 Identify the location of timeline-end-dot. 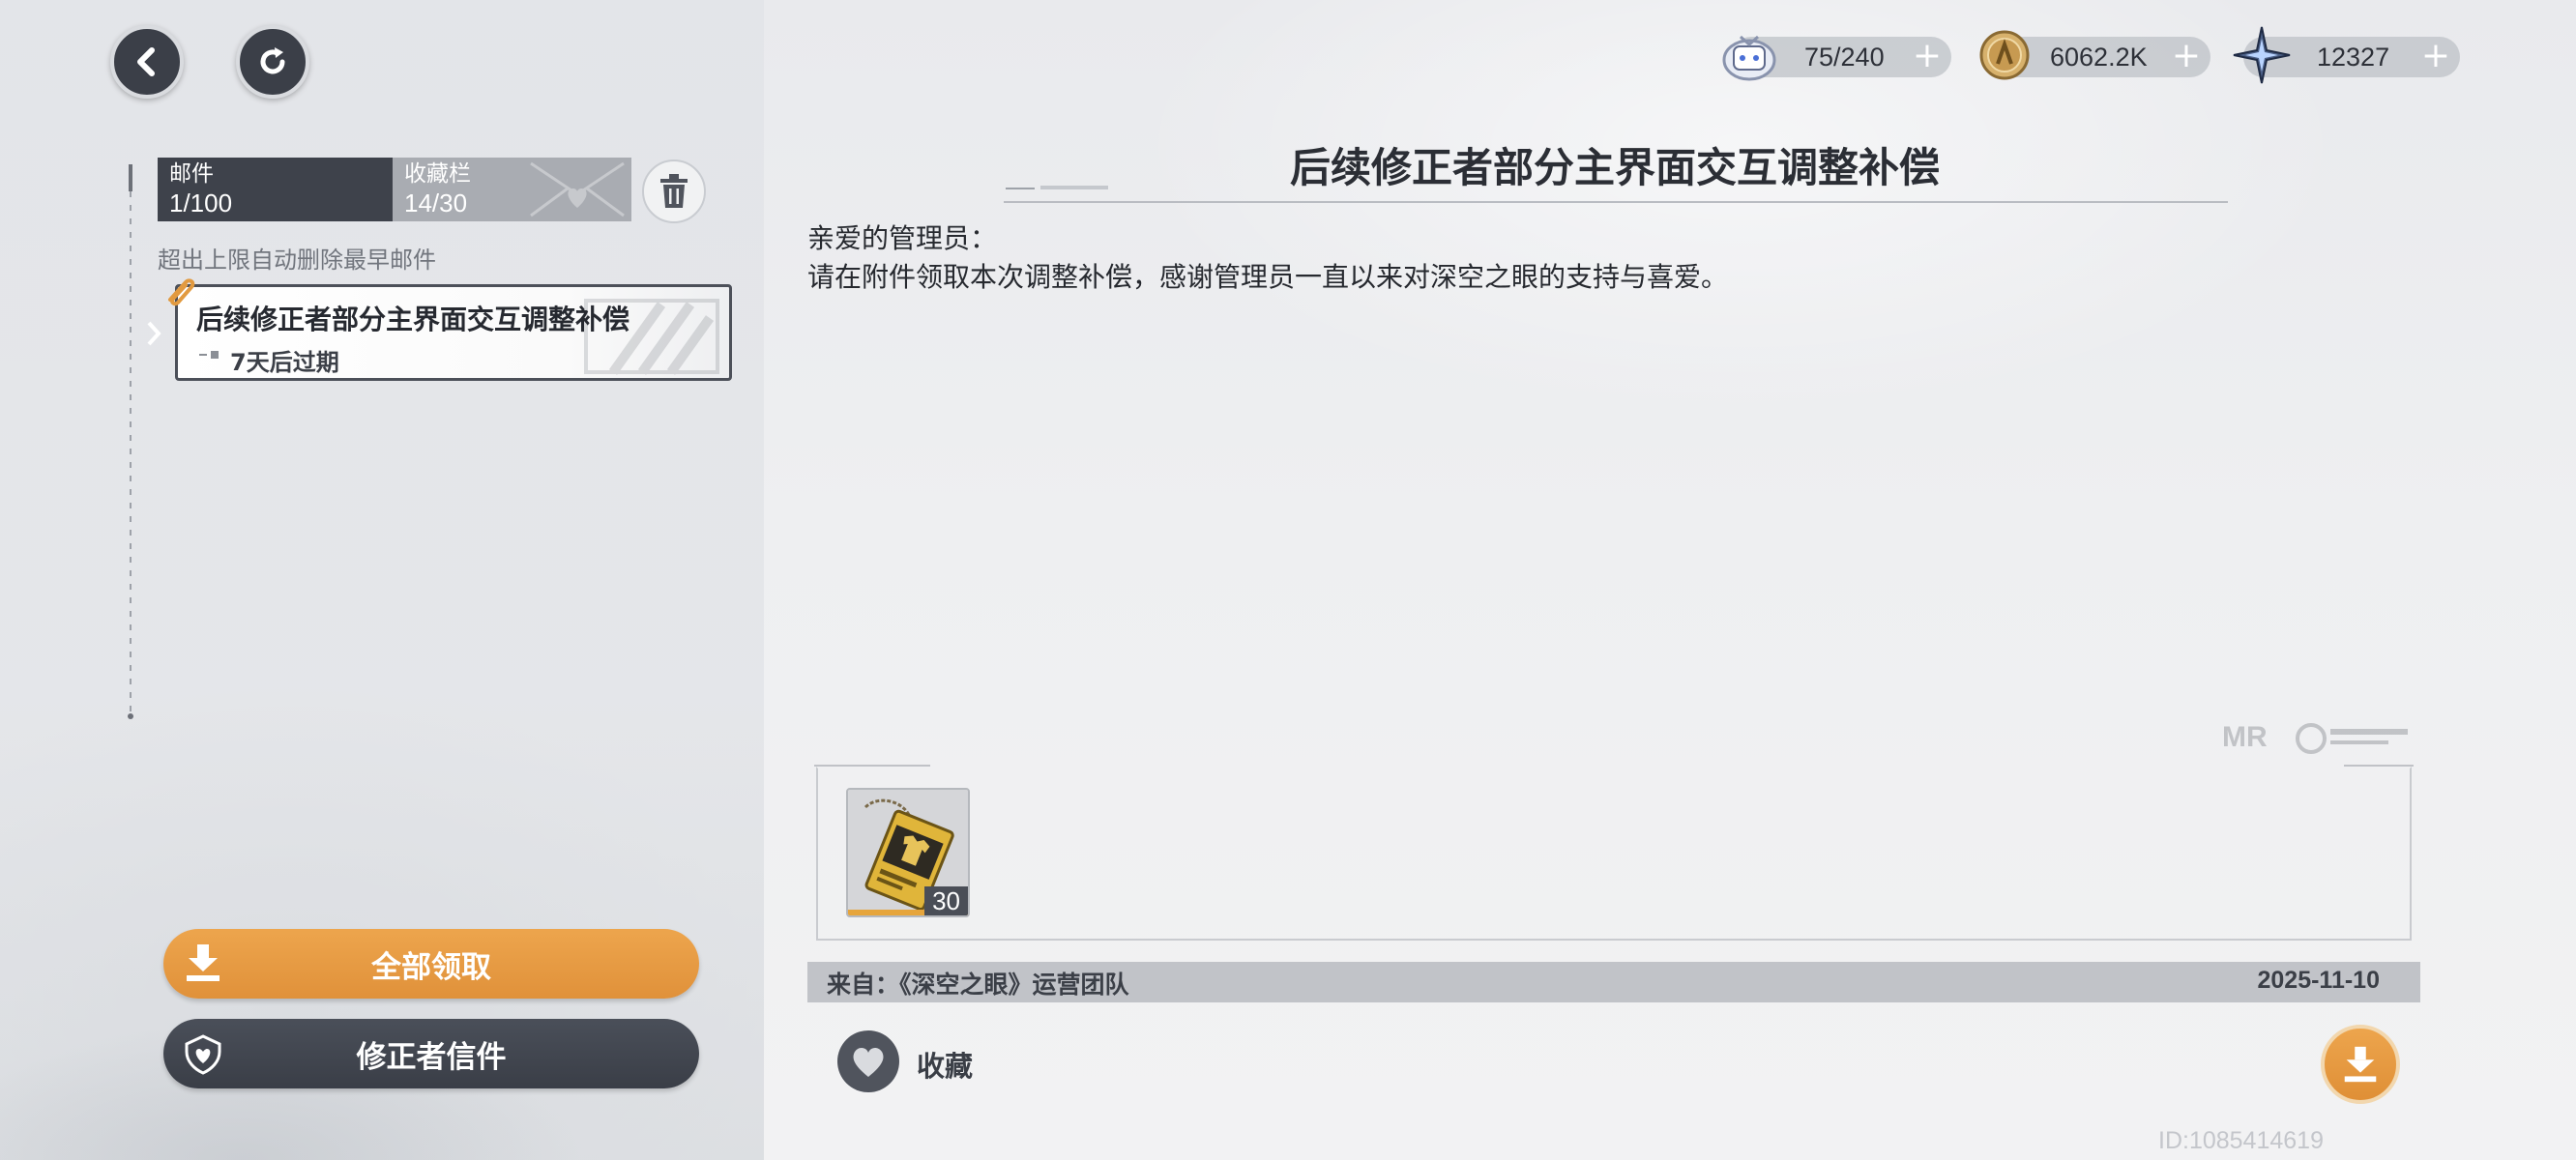
(130, 716).